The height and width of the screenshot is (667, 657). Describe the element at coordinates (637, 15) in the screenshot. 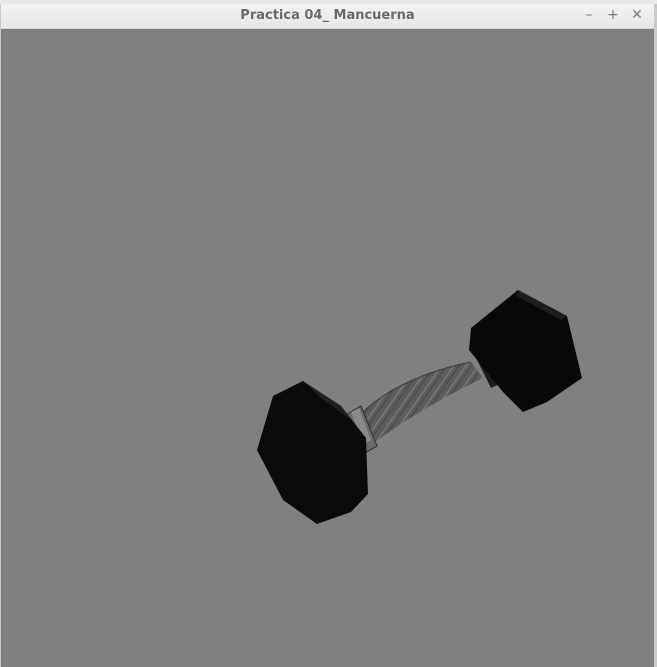

I see `close-button: ✕` at that location.